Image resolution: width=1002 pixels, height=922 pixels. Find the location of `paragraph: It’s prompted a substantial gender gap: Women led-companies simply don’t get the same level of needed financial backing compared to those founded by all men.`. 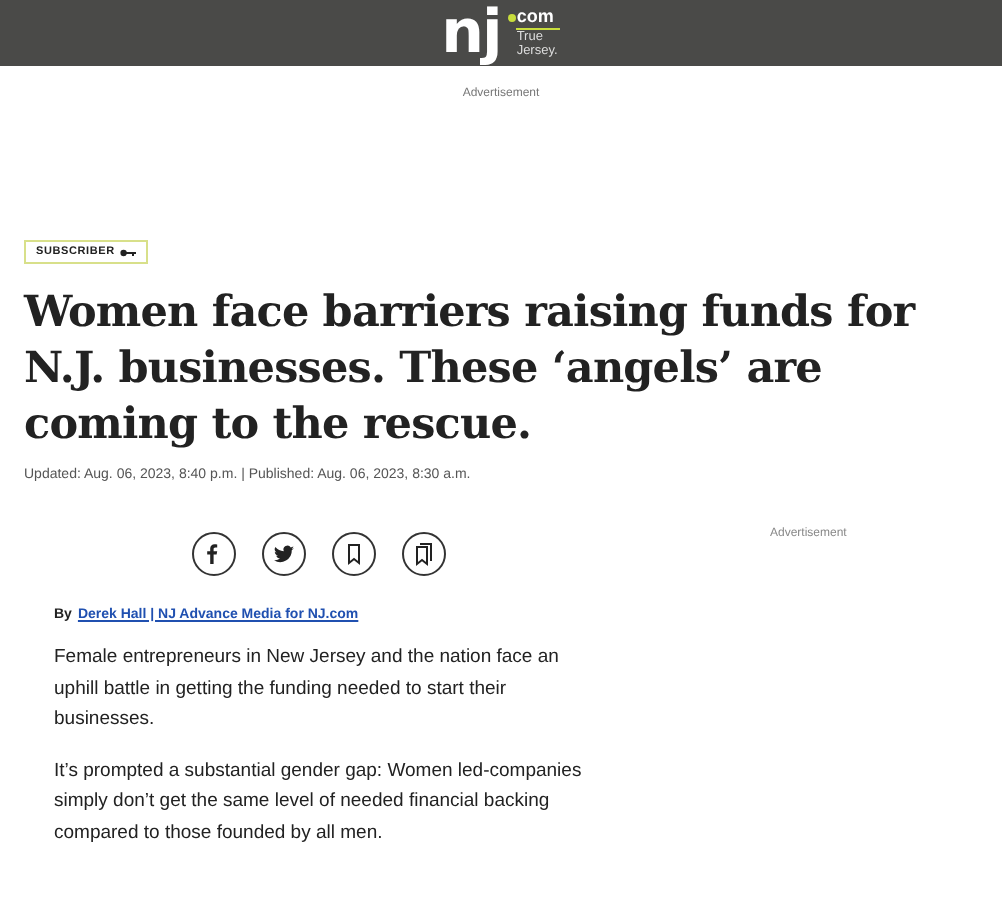

paragraph: It’s prompted a substantial gender gap: Women led-companies simply don’t get the same level of needed financial backing compared to those founded by all men. is located at coordinates (319, 802).